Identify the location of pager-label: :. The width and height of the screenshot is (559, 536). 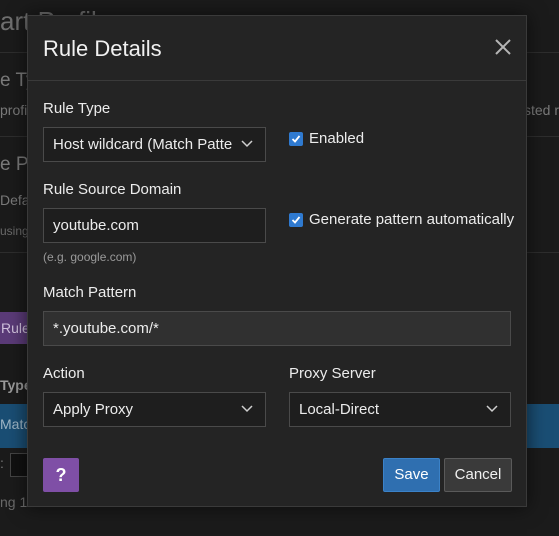
(2, 463).